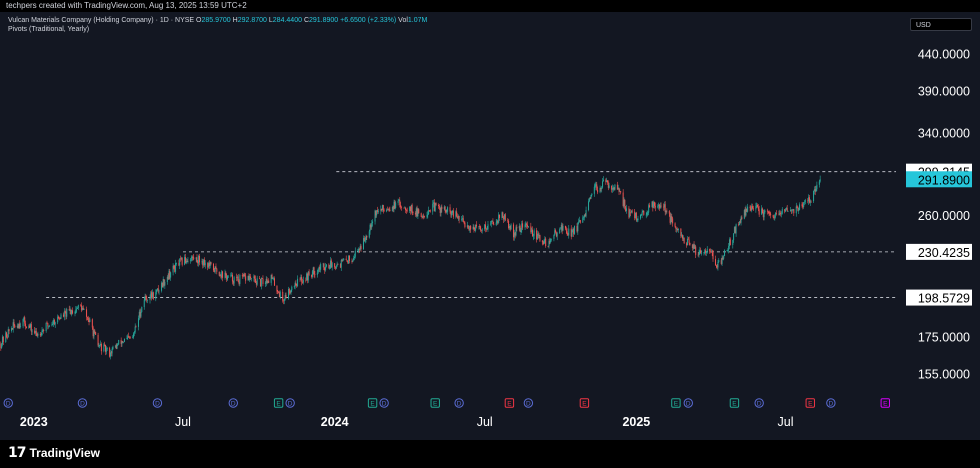  Describe the element at coordinates (944, 253) in the screenshot. I see `svg-text: 230.4235` at that location.